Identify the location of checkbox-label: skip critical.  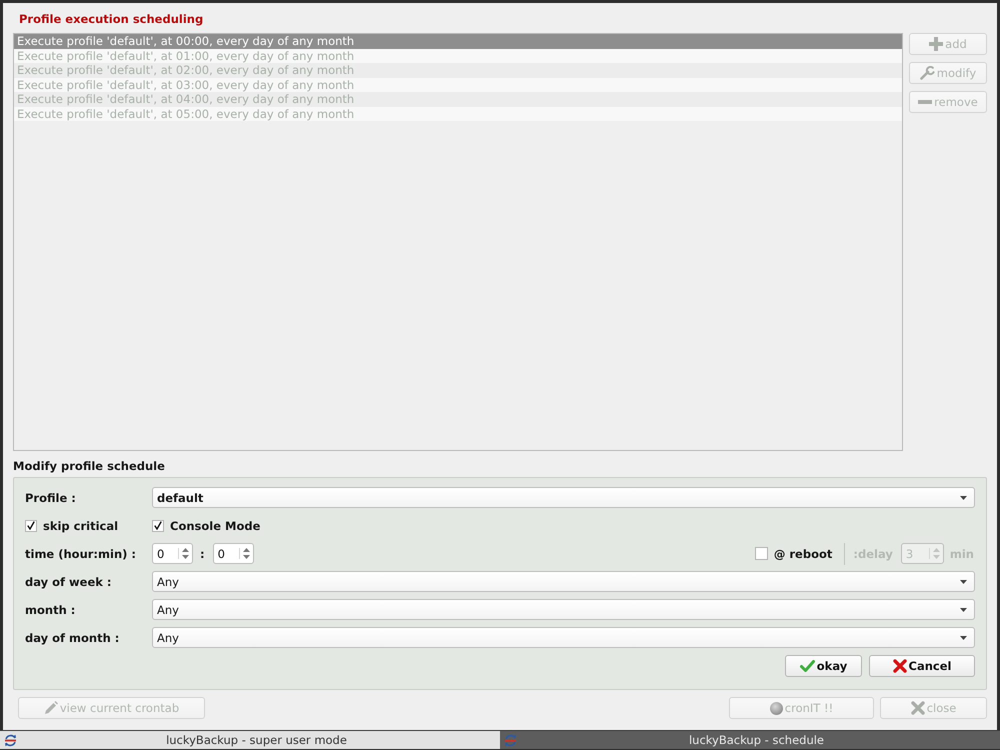
(80, 525).